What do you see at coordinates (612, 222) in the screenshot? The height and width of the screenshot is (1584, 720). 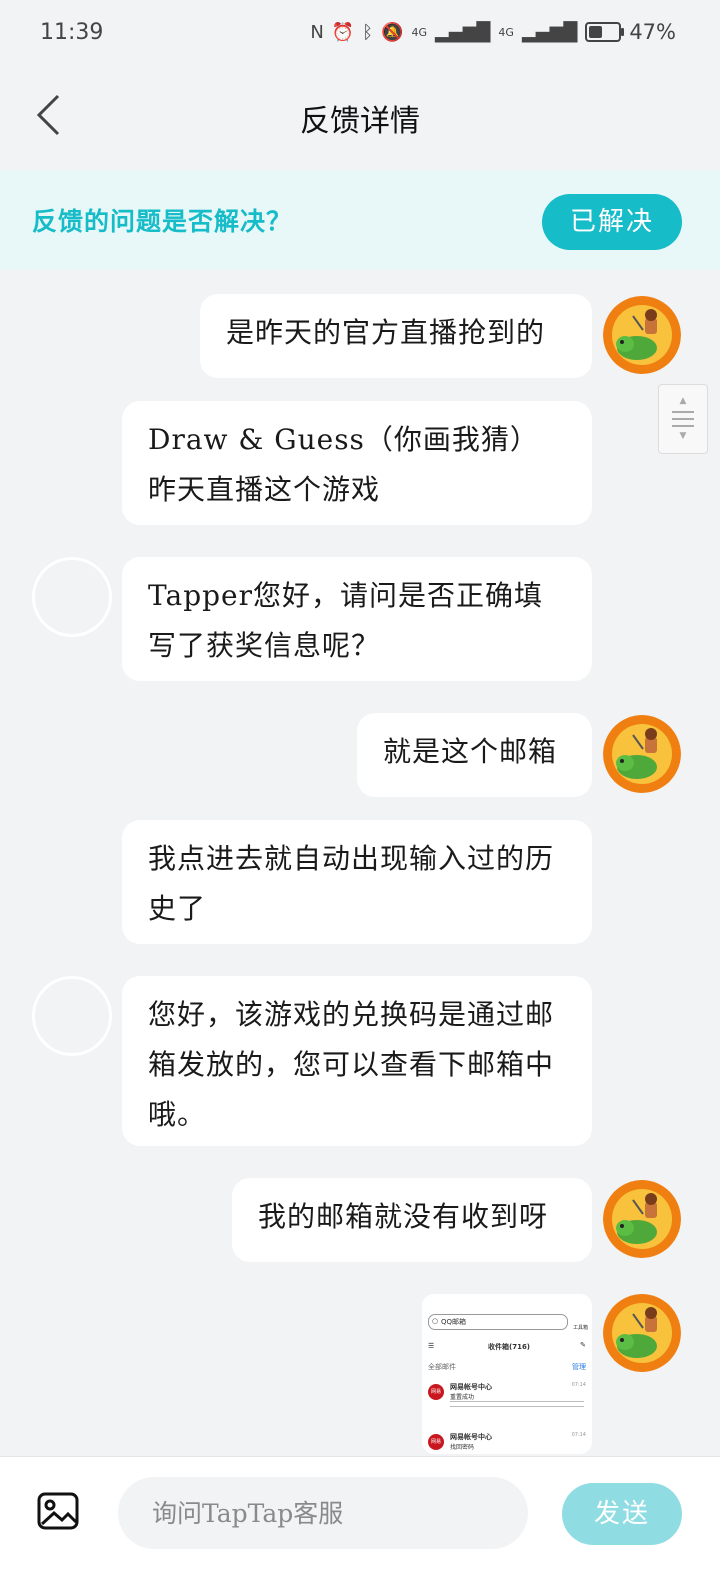 I see `resolved-button: 已解决` at bounding box center [612, 222].